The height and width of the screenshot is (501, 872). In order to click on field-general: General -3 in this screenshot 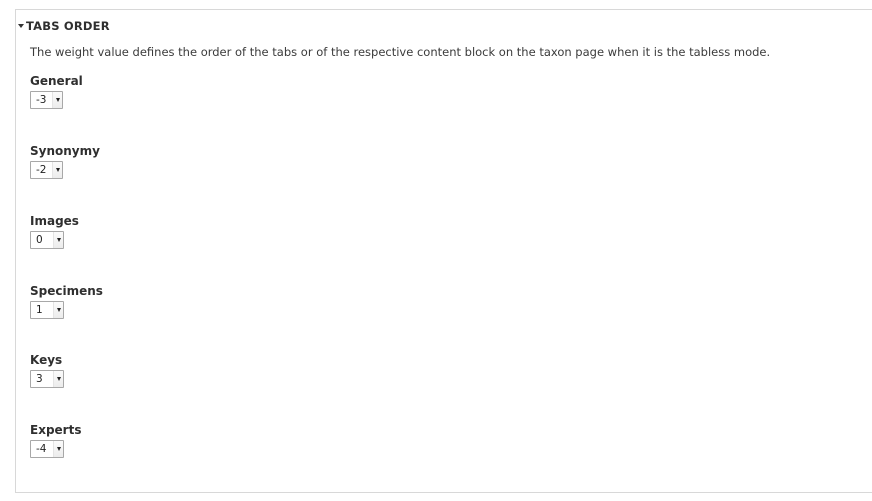, I will do `click(56, 91)`.